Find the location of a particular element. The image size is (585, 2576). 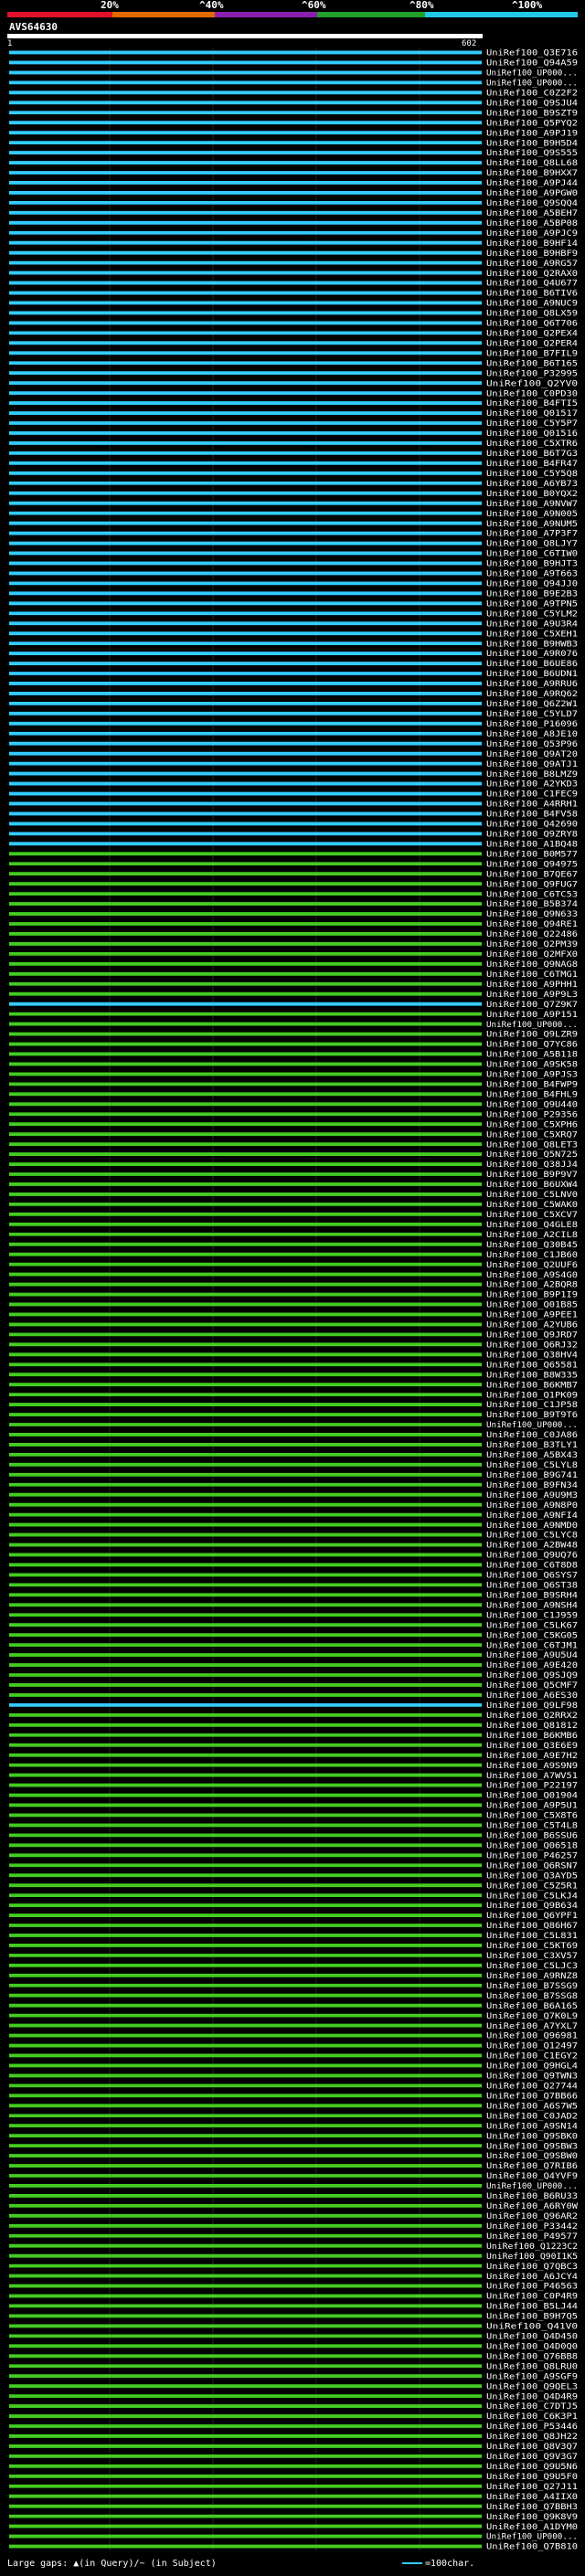

hit-label: UniRef100_Q42690 is located at coordinates (532, 825).